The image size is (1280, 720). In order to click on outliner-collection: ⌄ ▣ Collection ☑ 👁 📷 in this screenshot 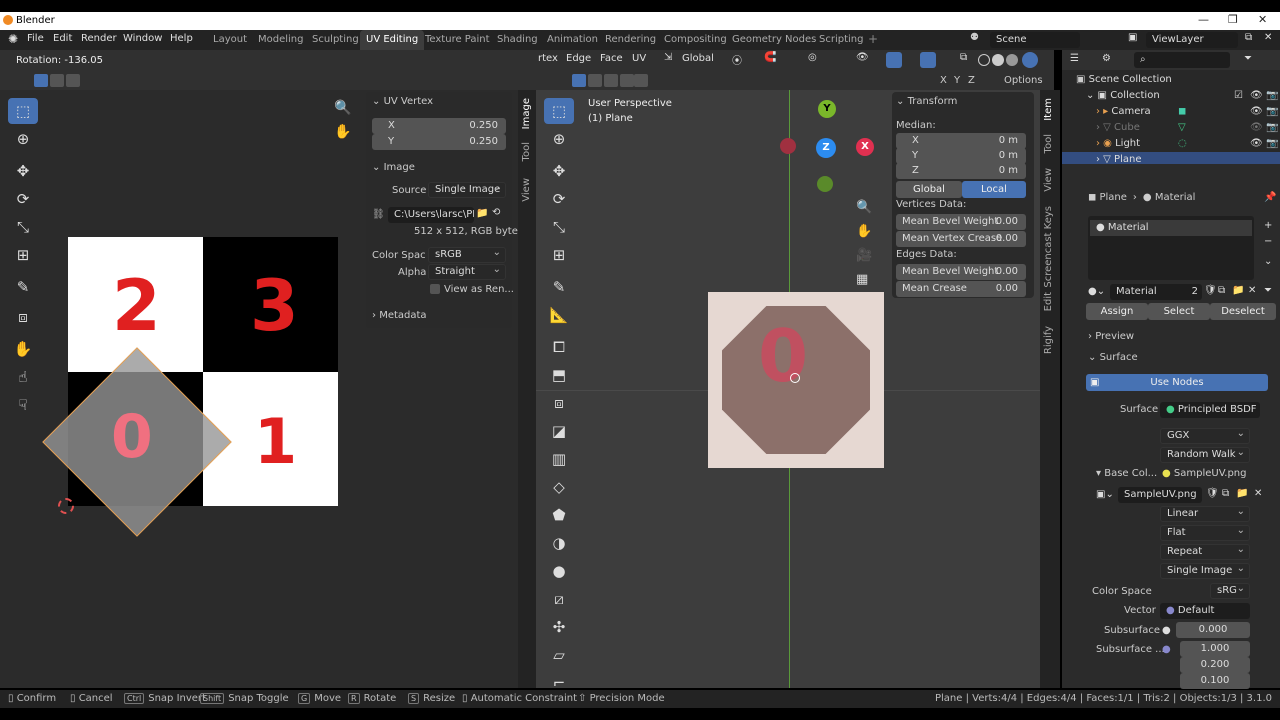, I will do `click(1182, 96)`.